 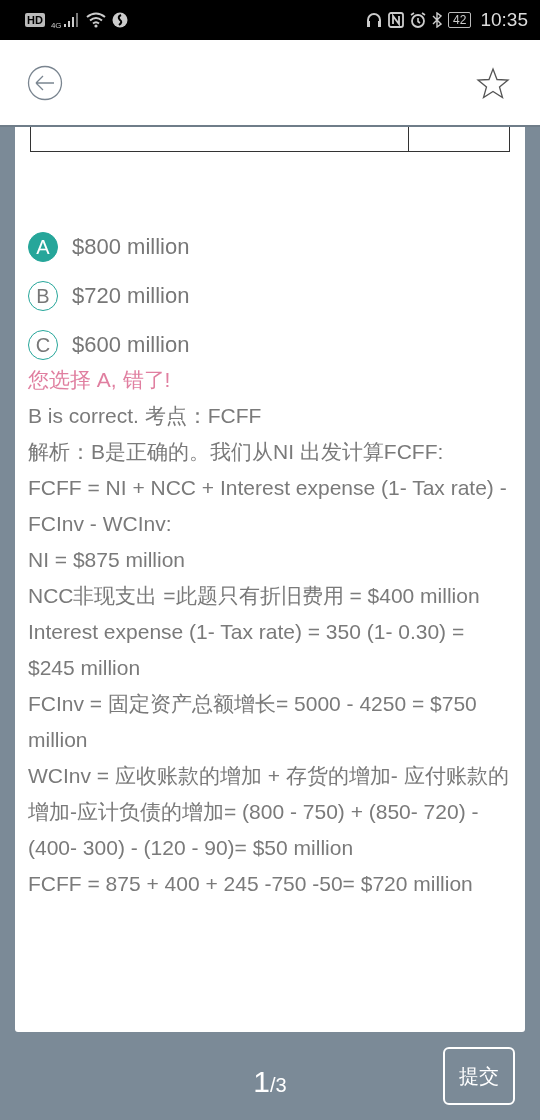 What do you see at coordinates (119, 20) in the screenshot?
I see `globe-icon` at bounding box center [119, 20].